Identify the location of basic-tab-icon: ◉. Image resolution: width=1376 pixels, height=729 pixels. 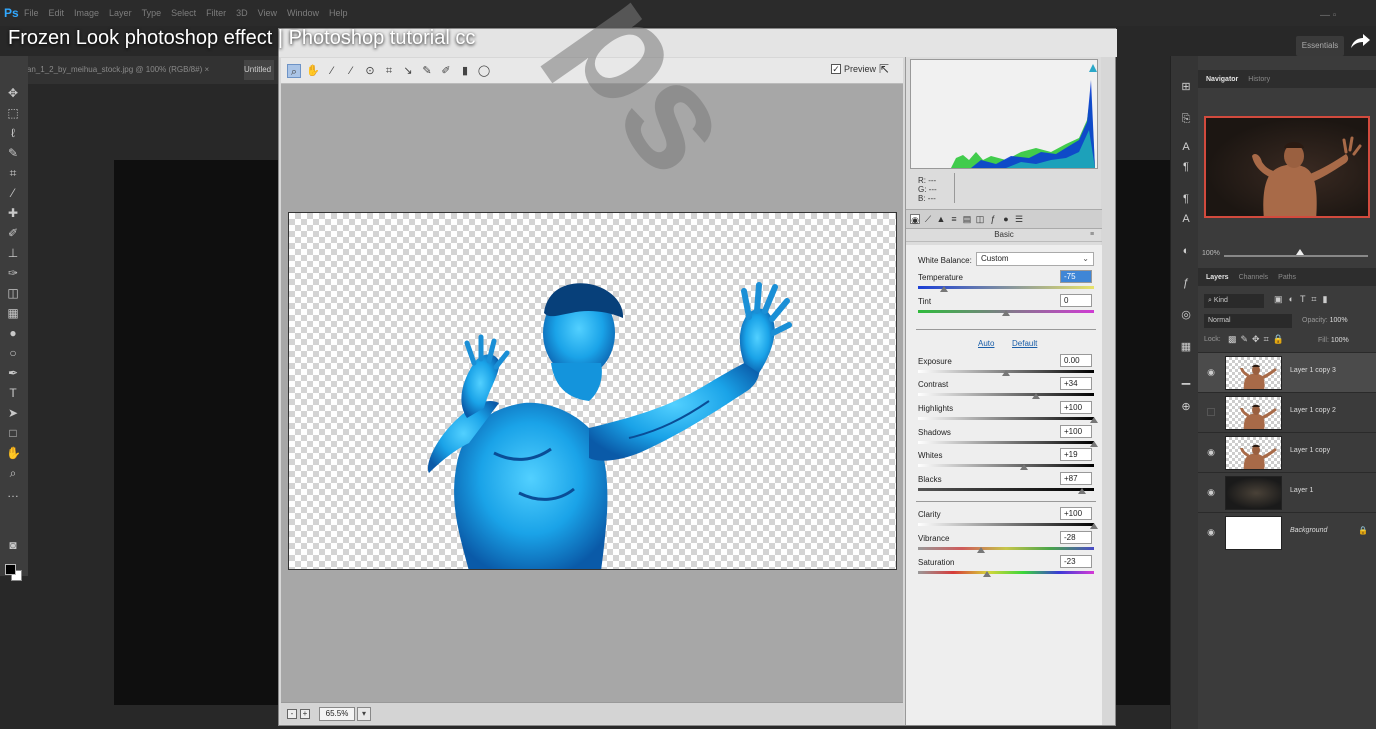
(915, 219).